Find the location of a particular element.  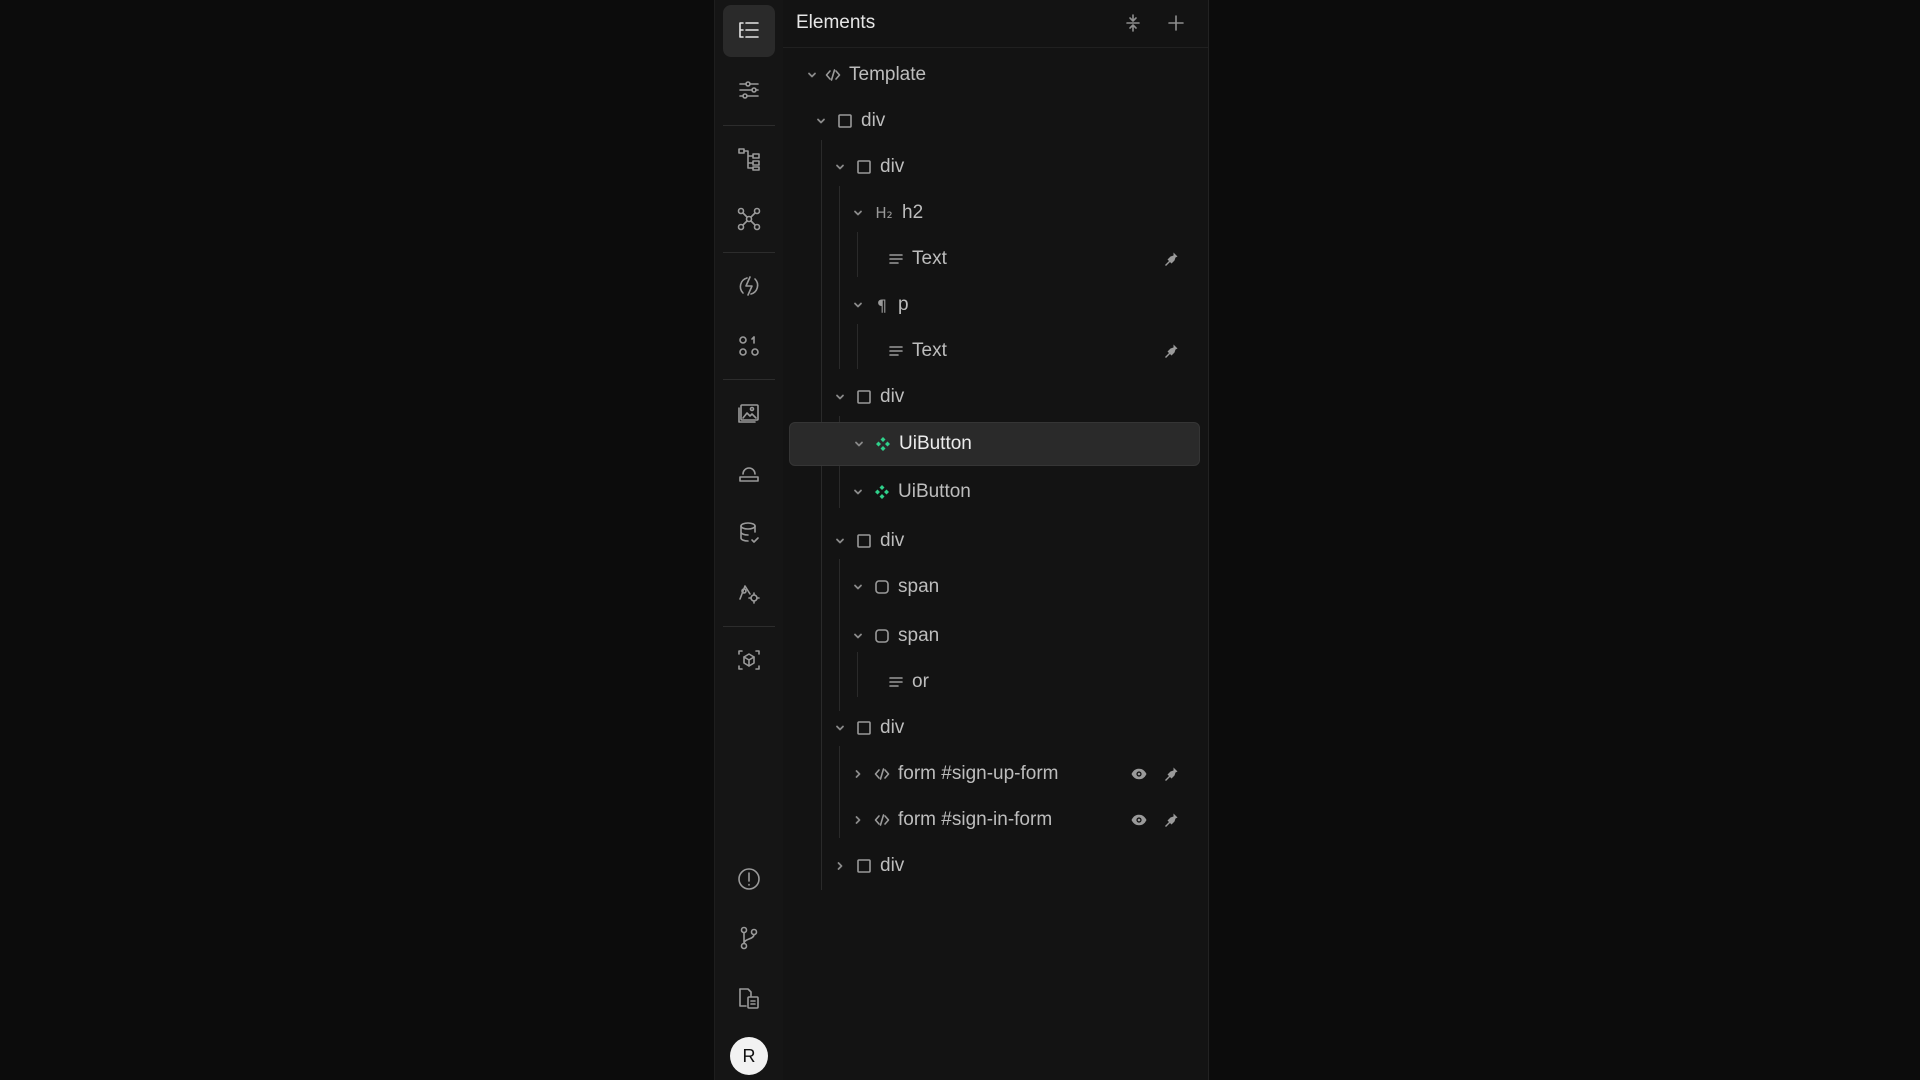

gear-shapes-icon is located at coordinates (749, 594).